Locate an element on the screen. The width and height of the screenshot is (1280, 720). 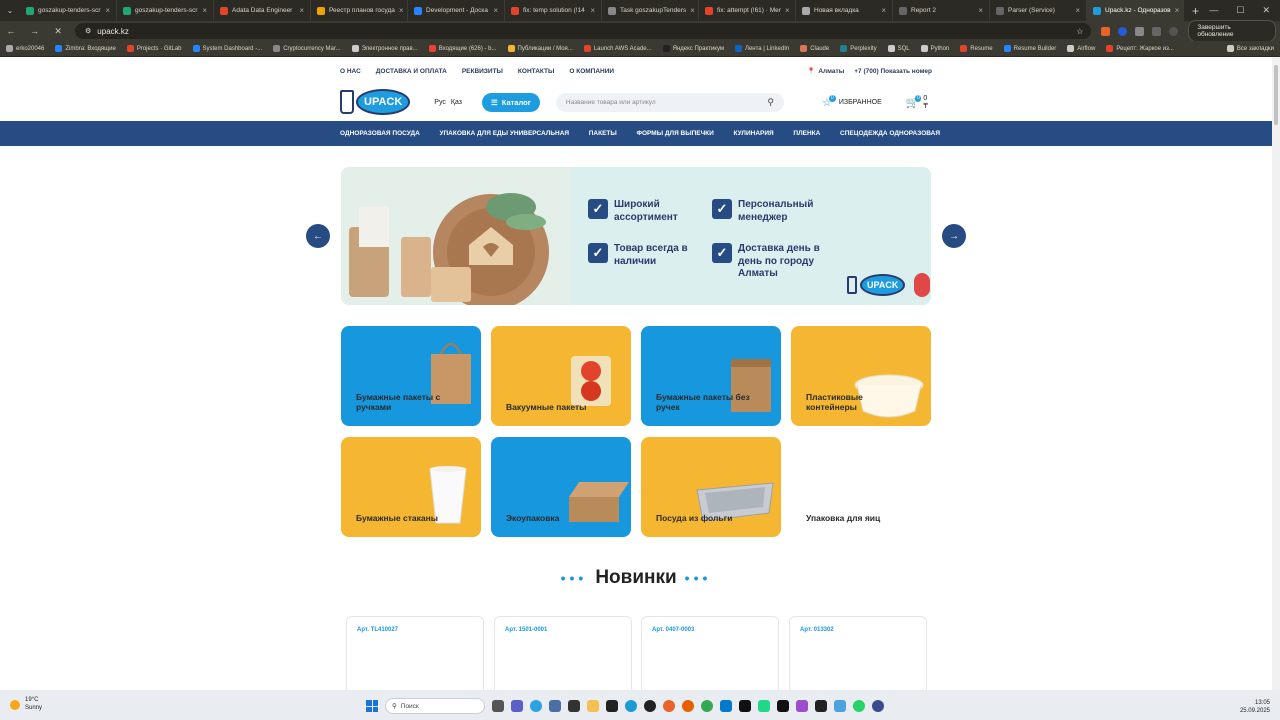
category-tile: Посуда из фольги is located at coordinates (711, 487).